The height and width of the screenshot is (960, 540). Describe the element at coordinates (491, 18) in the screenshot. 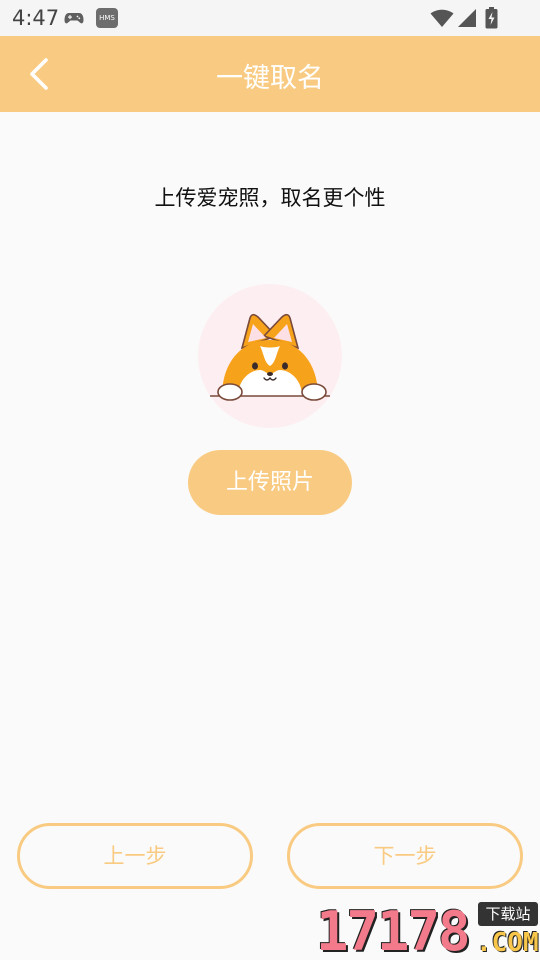

I see `battery-icon` at that location.